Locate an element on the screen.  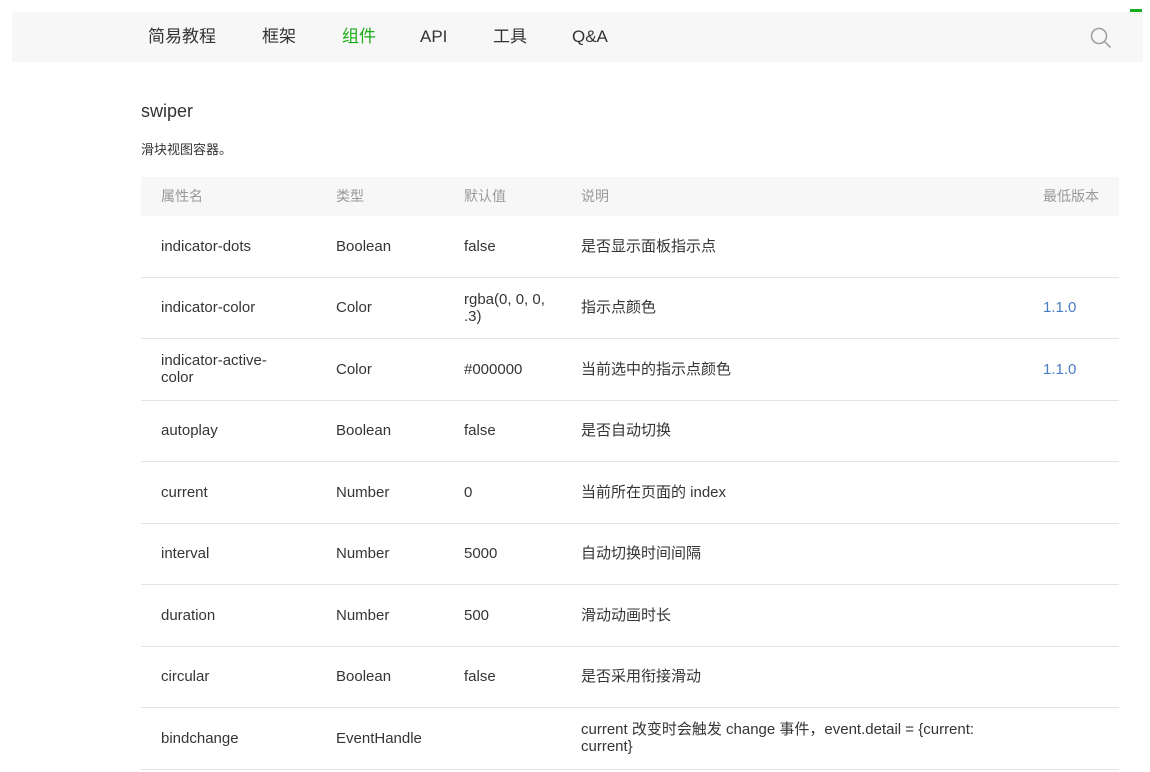
cell-description: 滑动动画时长 is located at coordinates (626, 615).